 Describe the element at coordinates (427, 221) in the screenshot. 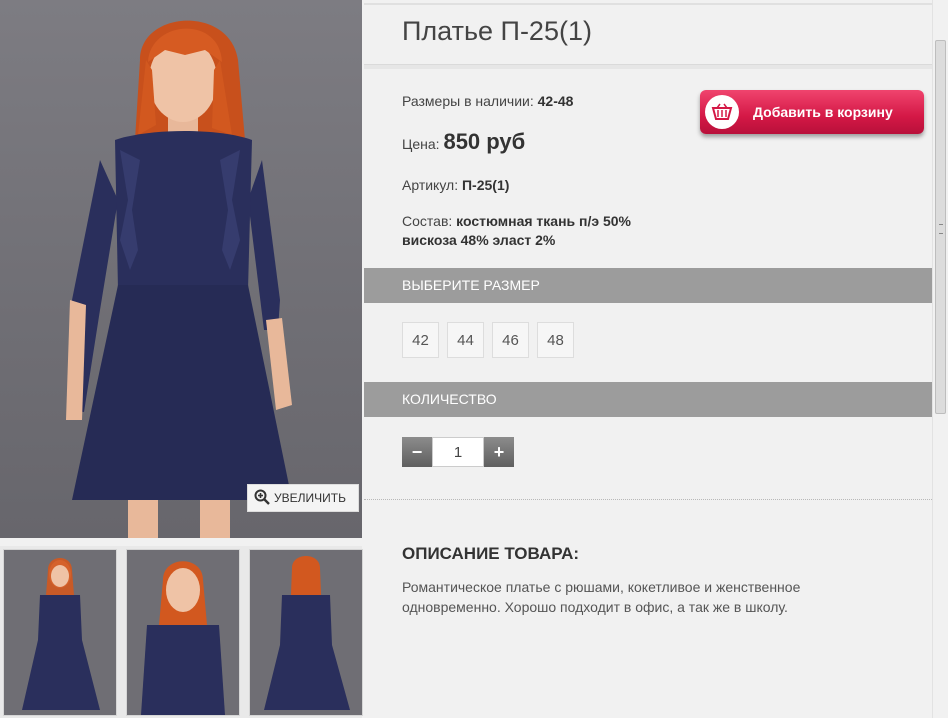

I see `composition-label: Состав:` at that location.